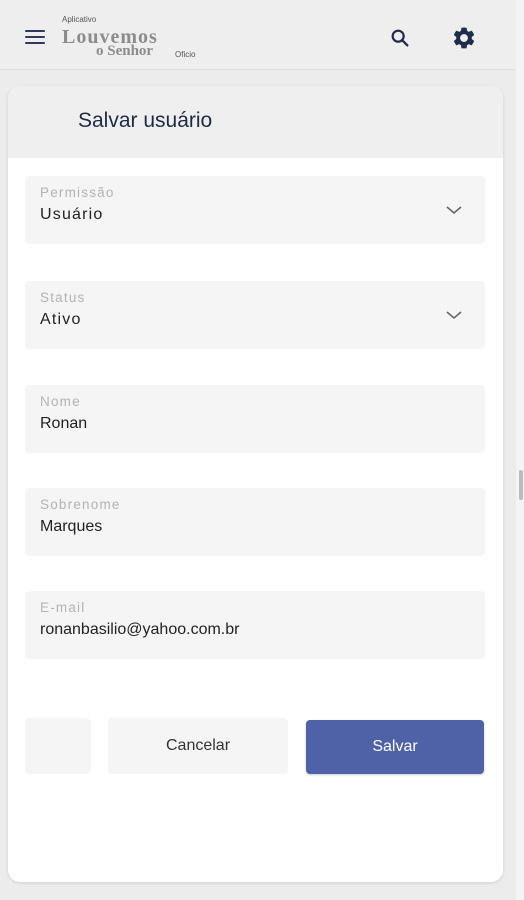 The width and height of the screenshot is (524, 900). What do you see at coordinates (77, 192) in the screenshot?
I see `permission-label: Permissão` at bounding box center [77, 192].